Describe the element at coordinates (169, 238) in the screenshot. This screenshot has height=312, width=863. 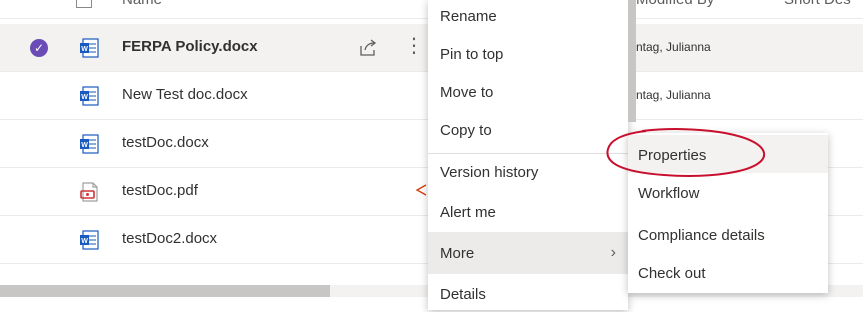
I see `file-name: testDoc2.docx` at that location.